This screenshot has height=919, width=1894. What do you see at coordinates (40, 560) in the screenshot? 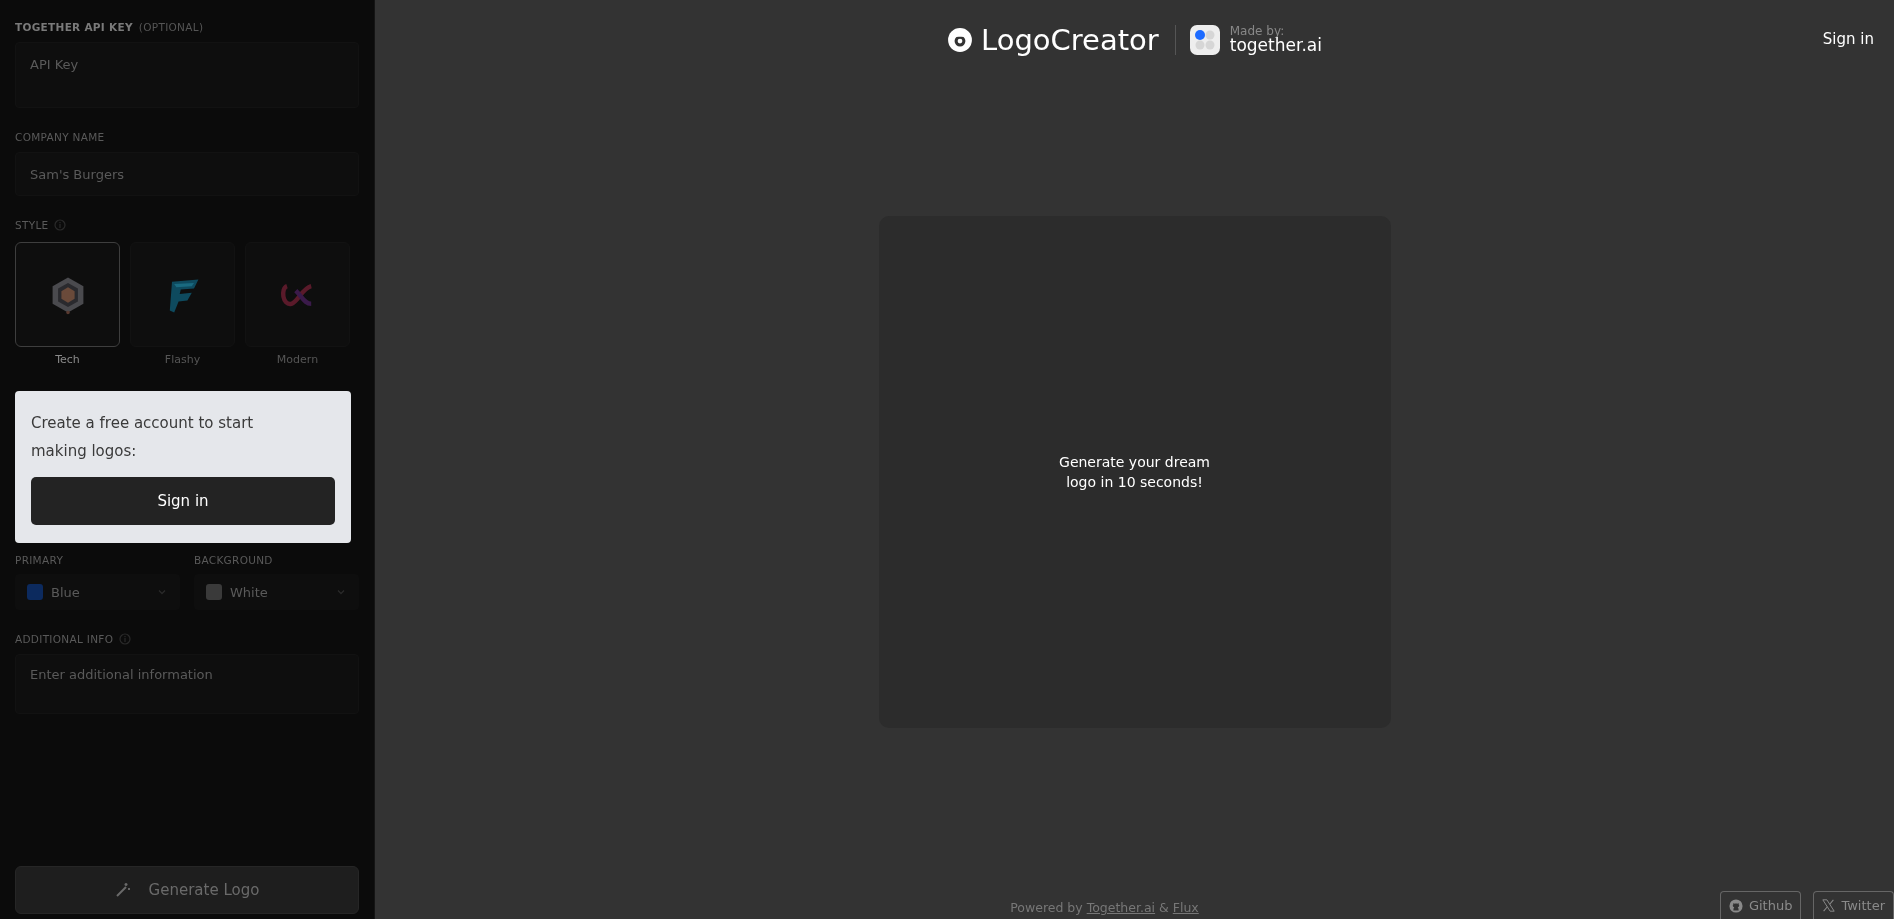
I see `field-label: PRIMARY` at bounding box center [40, 560].